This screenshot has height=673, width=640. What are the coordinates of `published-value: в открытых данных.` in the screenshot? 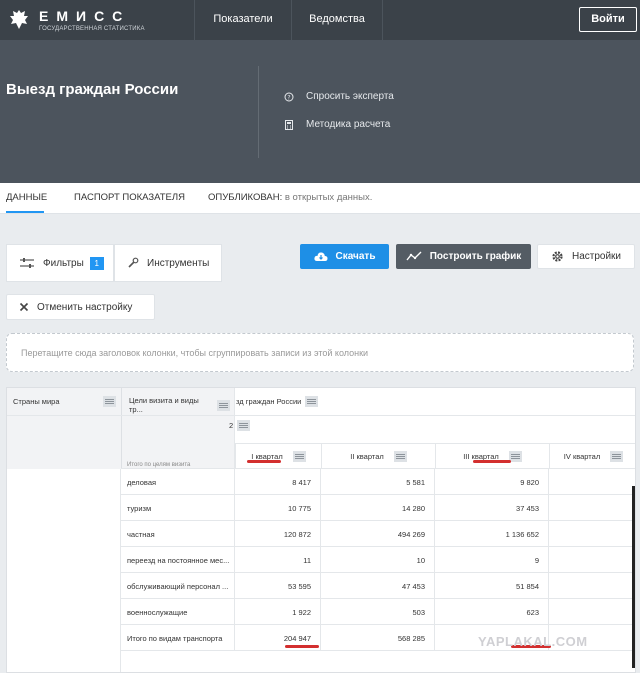 It's located at (329, 197).